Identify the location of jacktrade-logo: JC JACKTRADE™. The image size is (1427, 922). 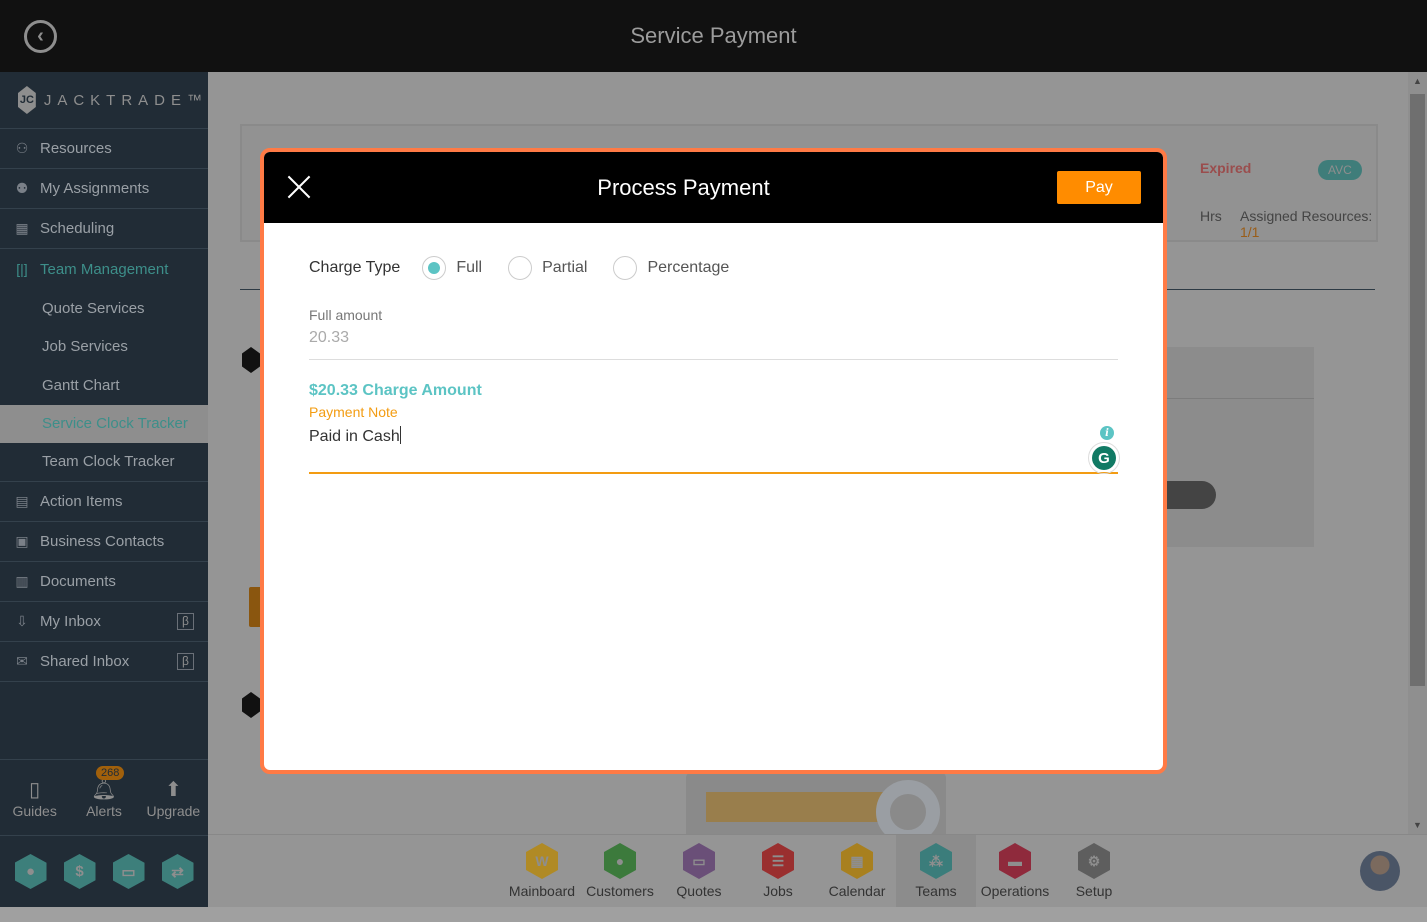
(104, 100).